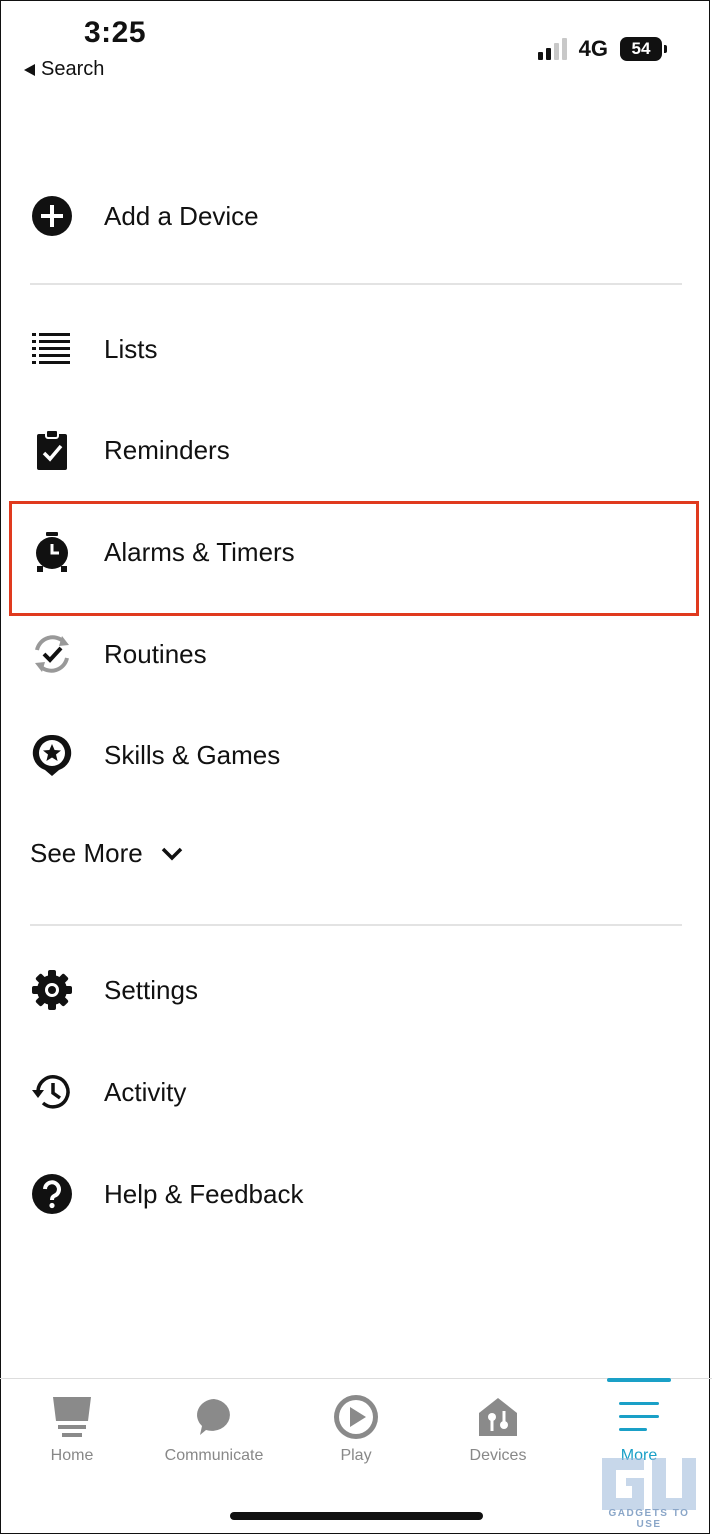 Image resolution: width=712 pixels, height=1536 pixels. I want to click on menu-label: Activity, so click(145, 1091).